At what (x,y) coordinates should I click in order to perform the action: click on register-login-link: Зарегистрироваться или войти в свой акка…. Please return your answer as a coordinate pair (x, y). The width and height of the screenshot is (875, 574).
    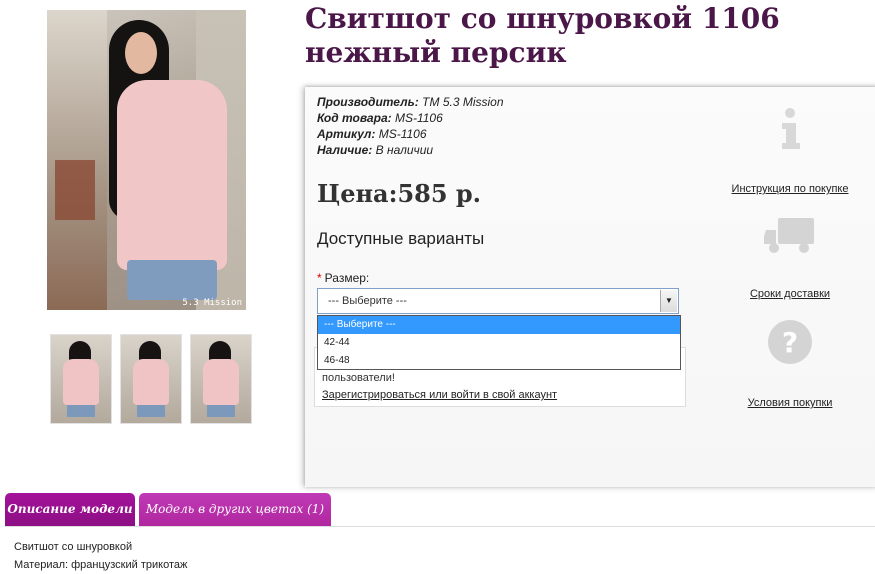
    Looking at the image, I should click on (439, 395).